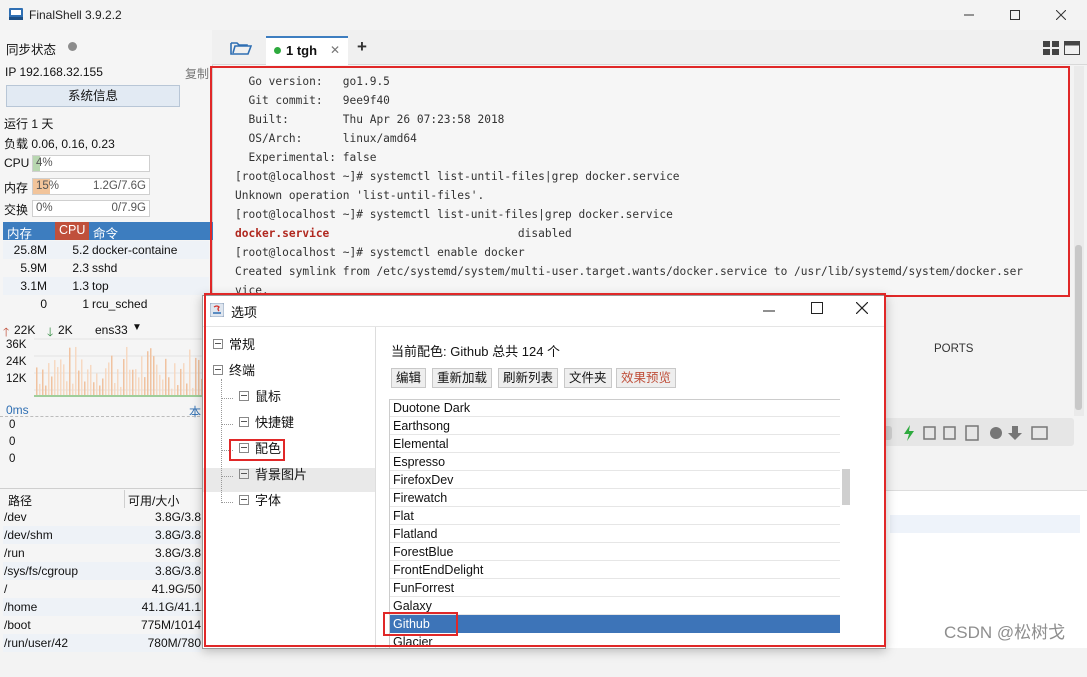  Describe the element at coordinates (307, 51) in the screenshot. I see `tab-session: 1 tgh ✕` at that location.